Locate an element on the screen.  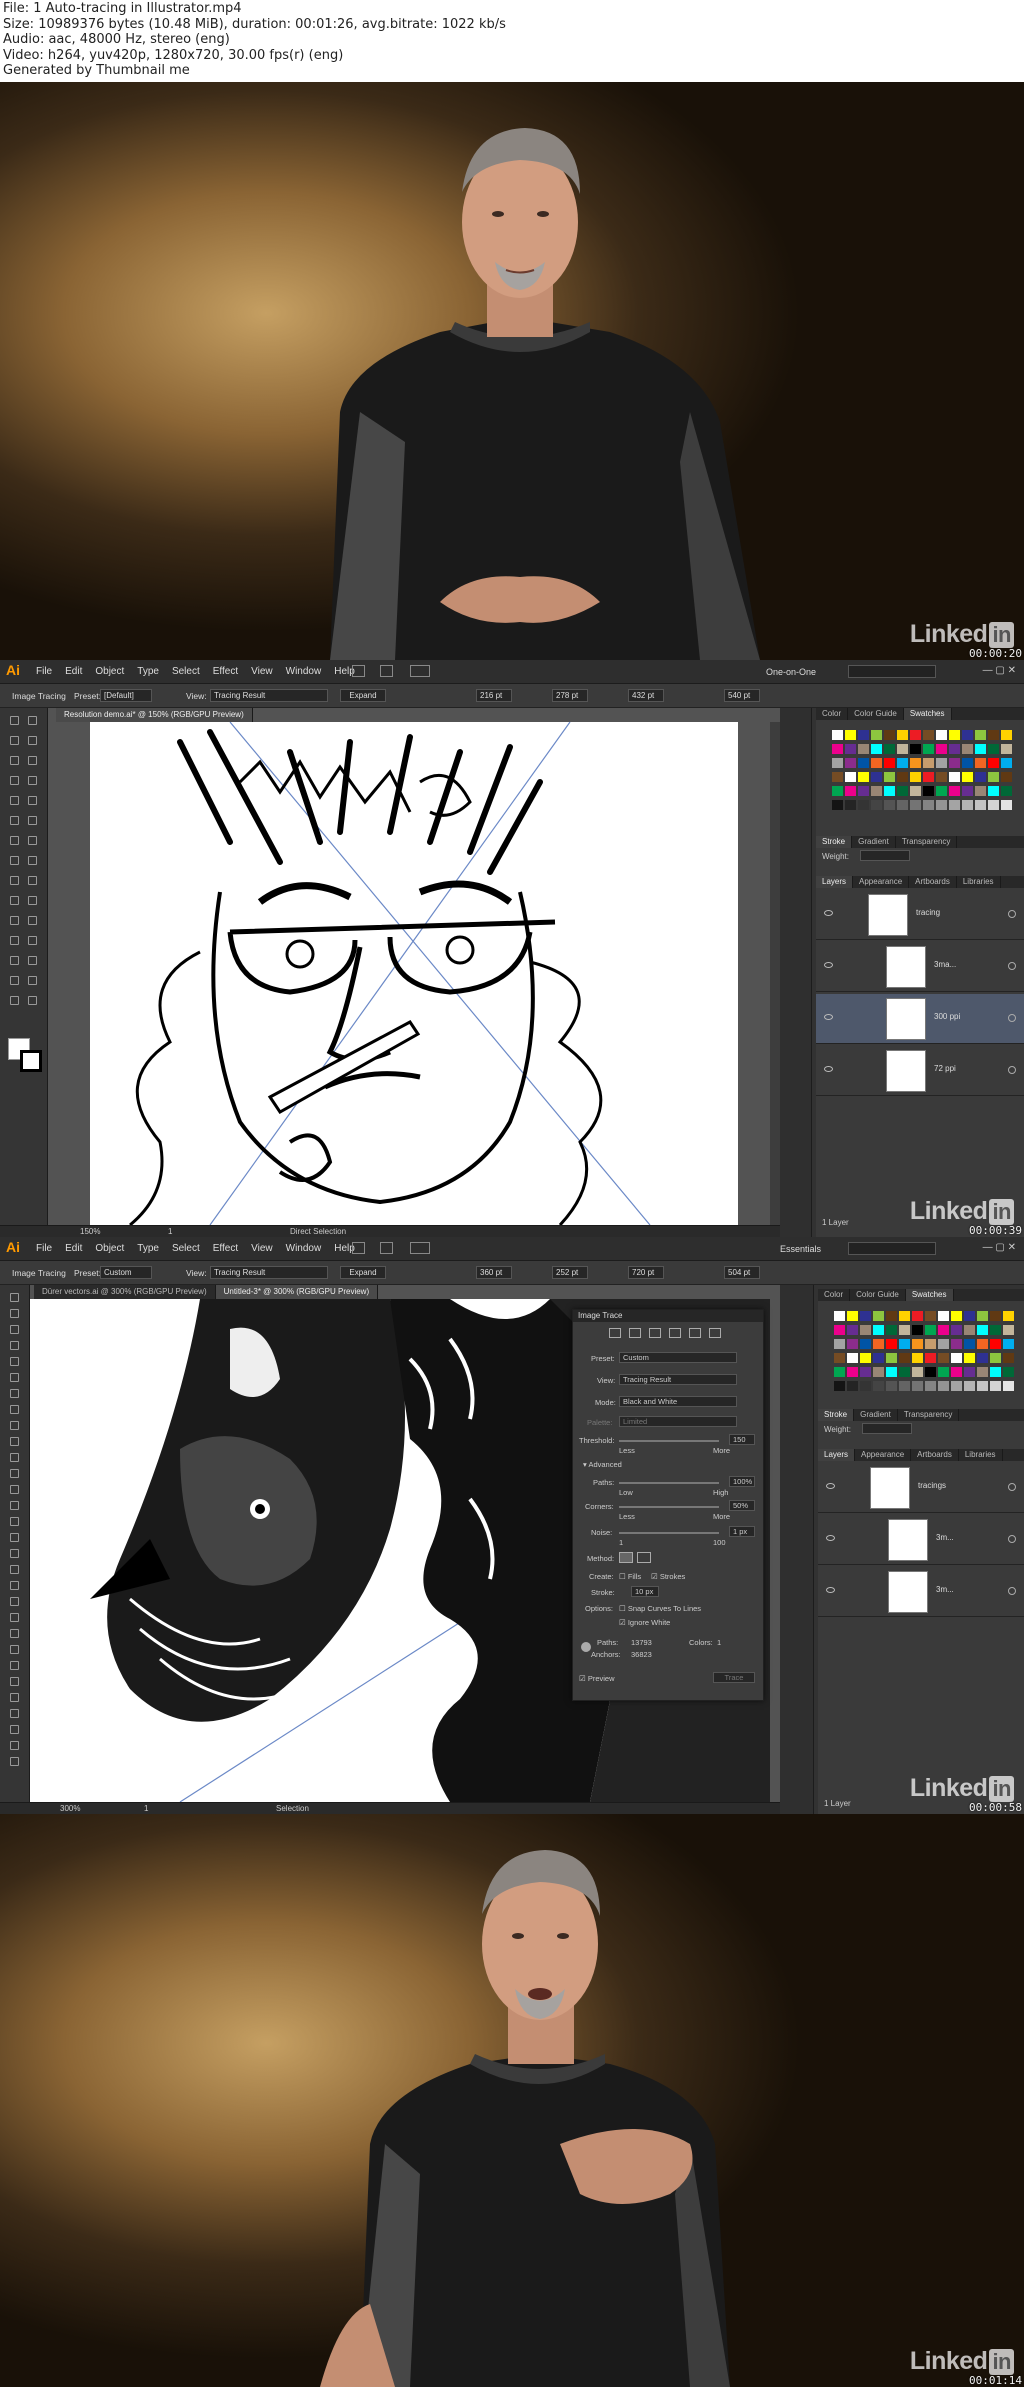
threshold-slider is located at coordinates (669, 1441).